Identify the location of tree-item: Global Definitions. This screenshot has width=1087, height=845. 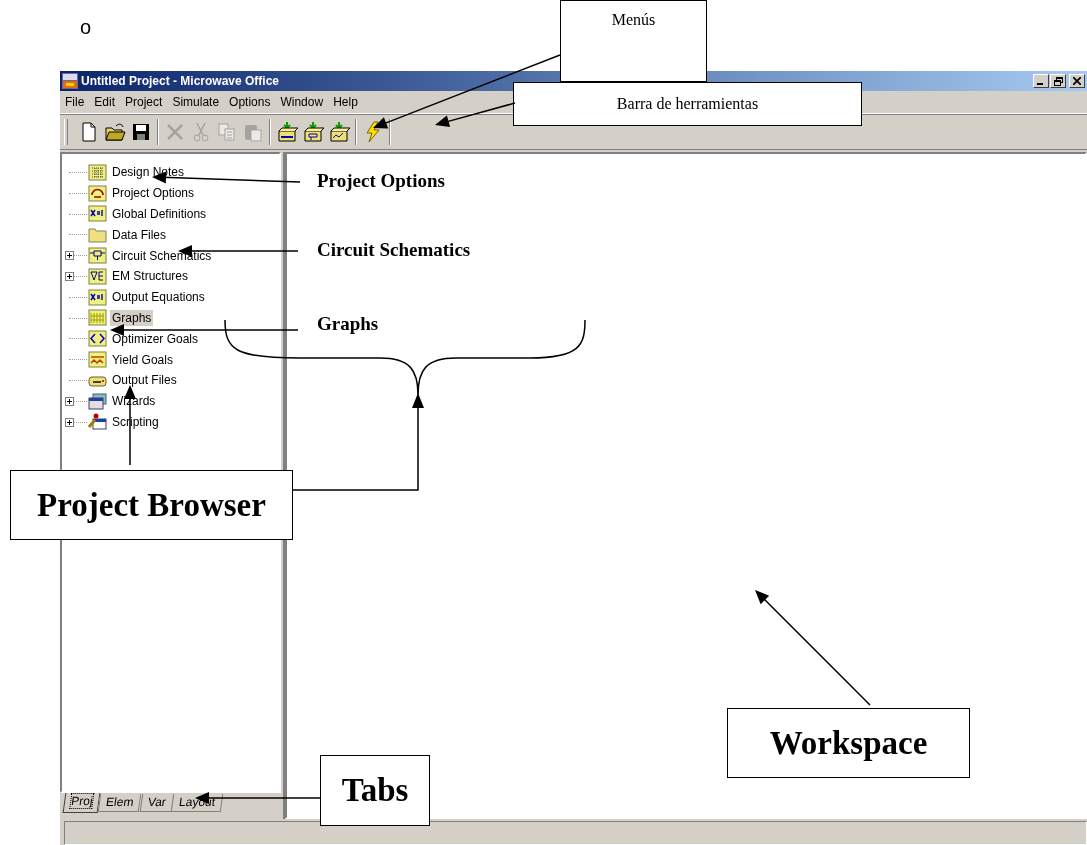
(159, 214).